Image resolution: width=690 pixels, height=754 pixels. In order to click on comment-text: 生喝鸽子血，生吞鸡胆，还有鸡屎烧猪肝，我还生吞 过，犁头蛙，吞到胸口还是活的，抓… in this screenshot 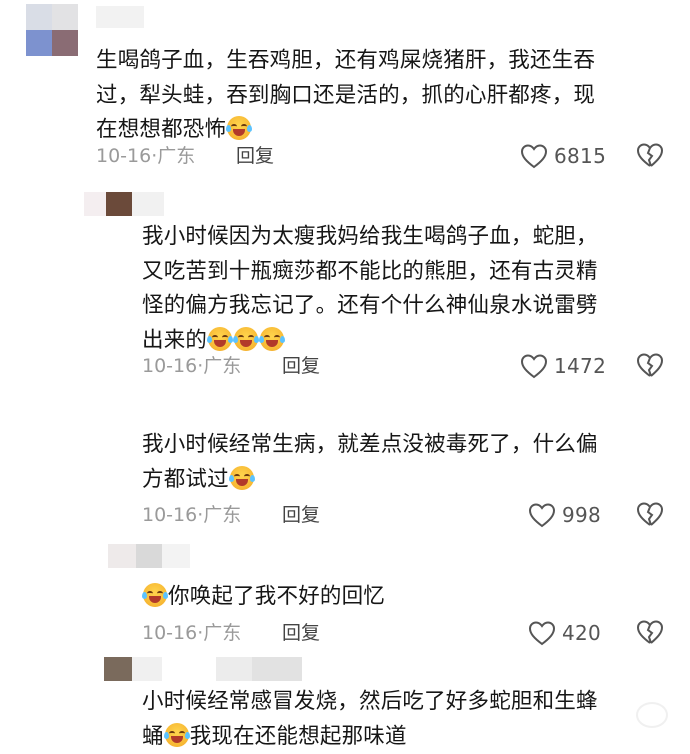, I will do `click(346, 95)`.